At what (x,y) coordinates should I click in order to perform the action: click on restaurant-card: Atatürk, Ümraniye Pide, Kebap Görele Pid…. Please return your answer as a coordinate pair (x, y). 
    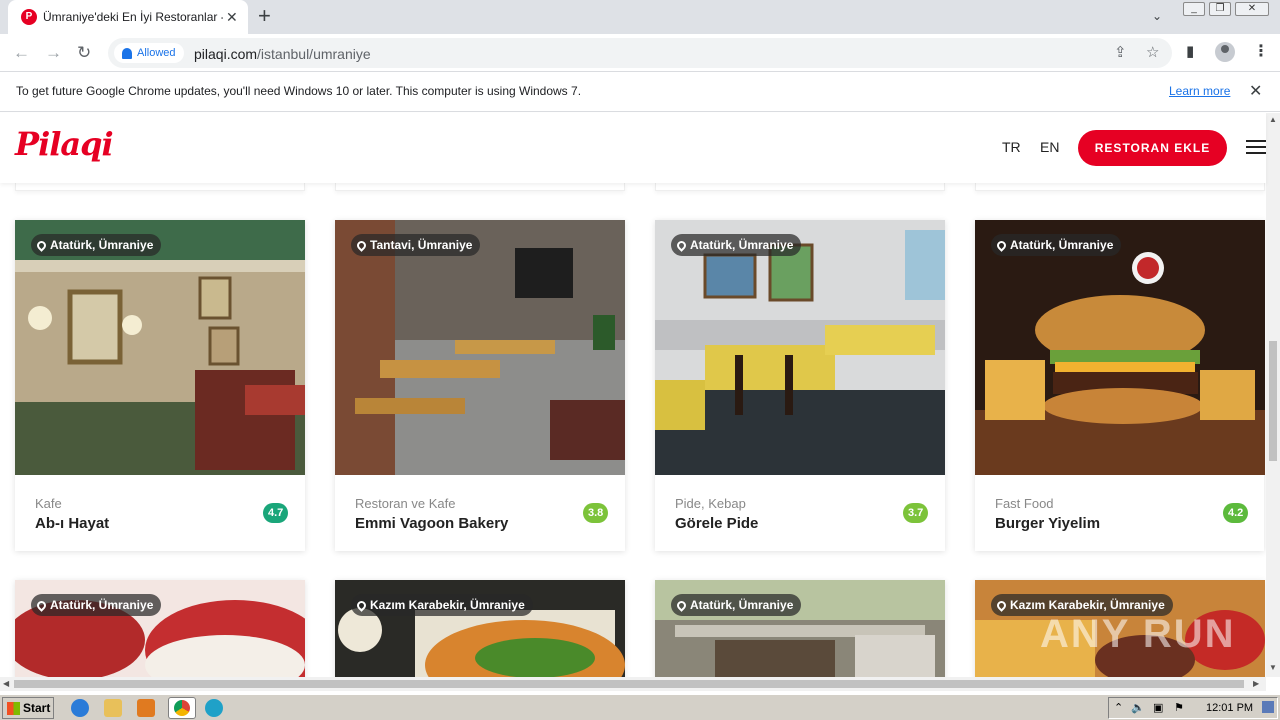
    Looking at the image, I should click on (800, 385).